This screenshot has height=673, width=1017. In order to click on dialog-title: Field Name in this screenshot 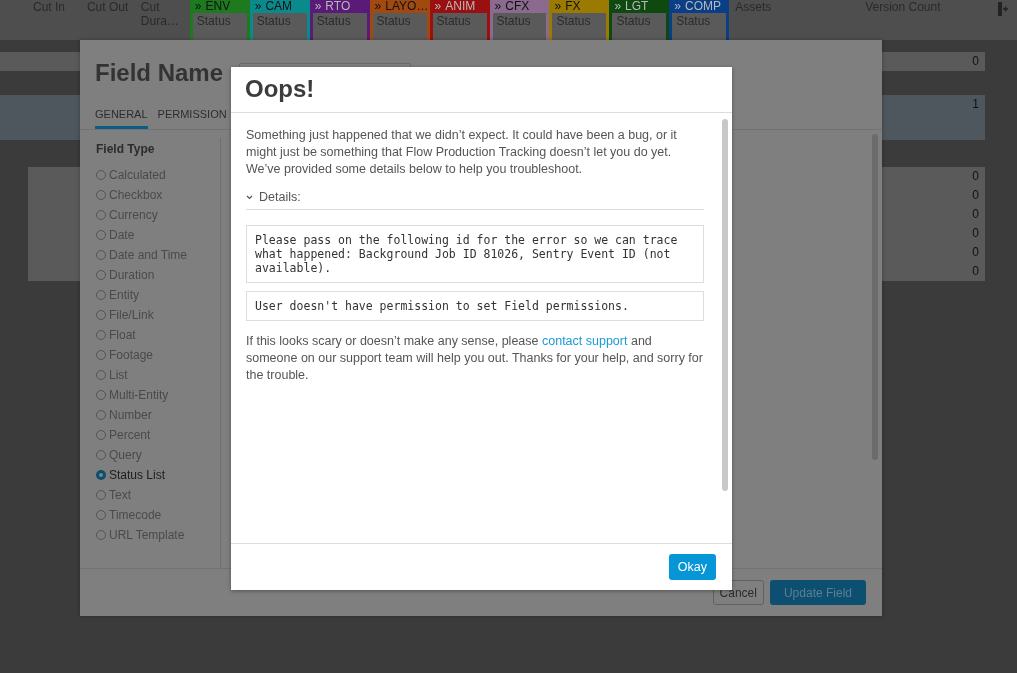, I will do `click(159, 73)`.